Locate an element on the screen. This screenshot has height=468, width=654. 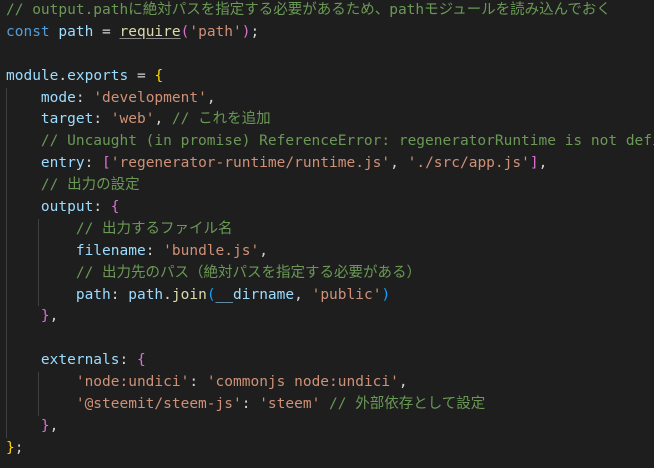
code-token: join is located at coordinates (189, 294).